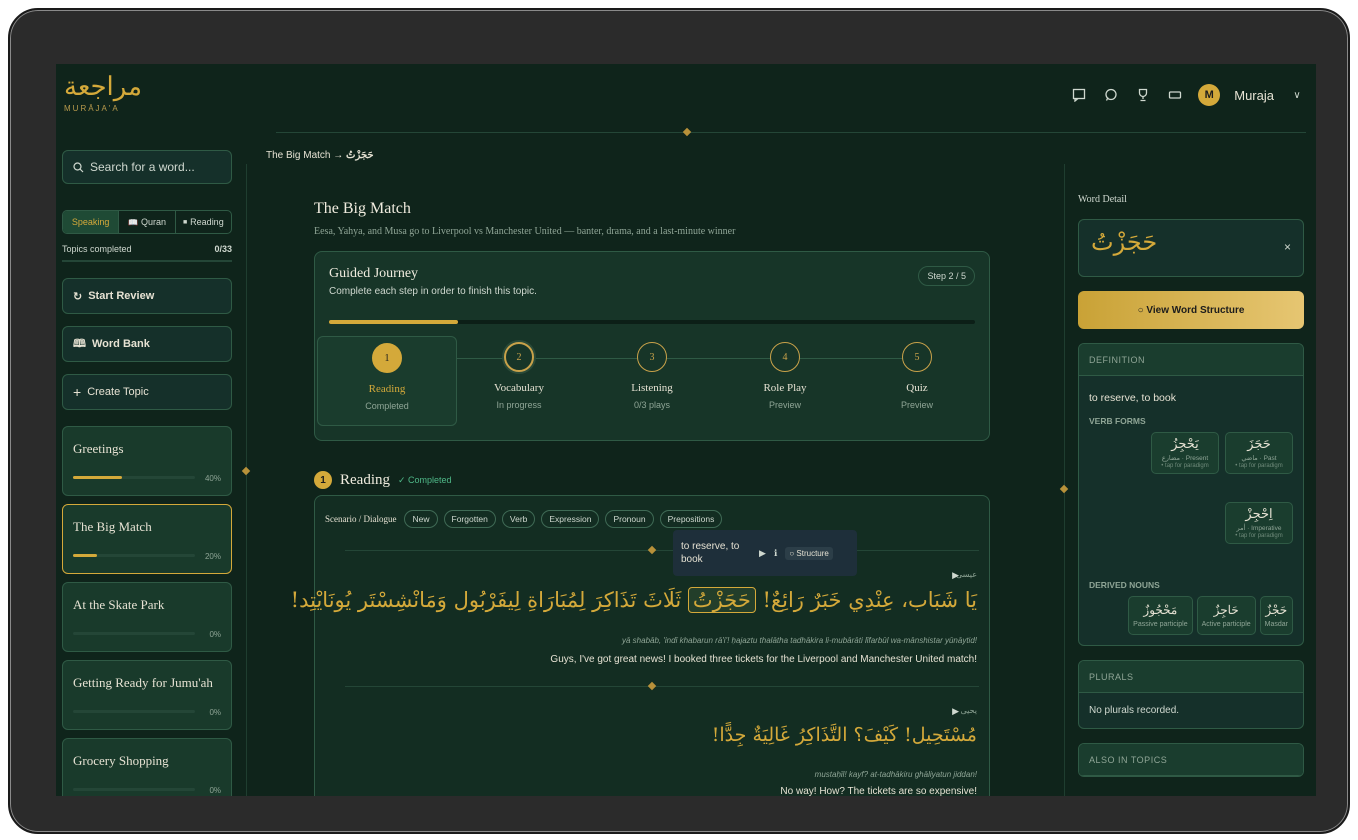 This screenshot has height=840, width=1358. Describe the element at coordinates (246, 480) in the screenshot. I see `sidebar-divider` at that location.